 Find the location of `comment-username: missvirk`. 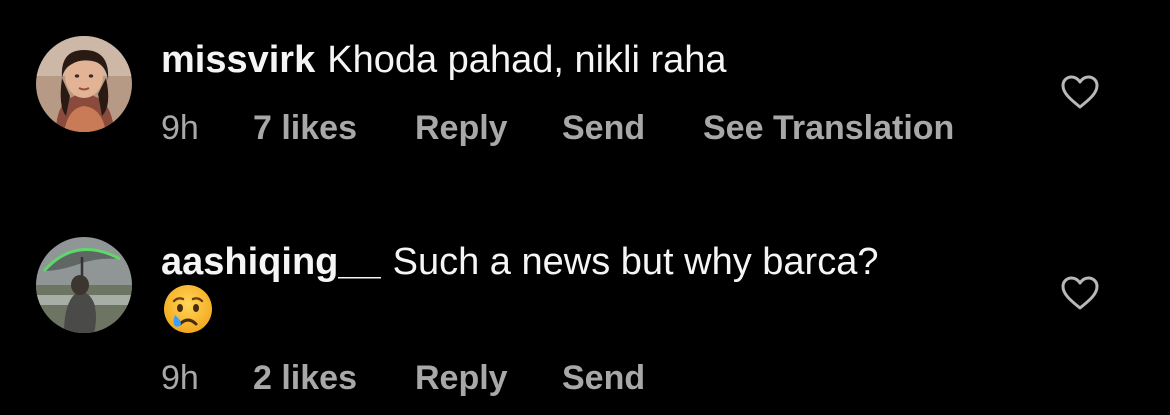

comment-username: missvirk is located at coordinates (238, 60).